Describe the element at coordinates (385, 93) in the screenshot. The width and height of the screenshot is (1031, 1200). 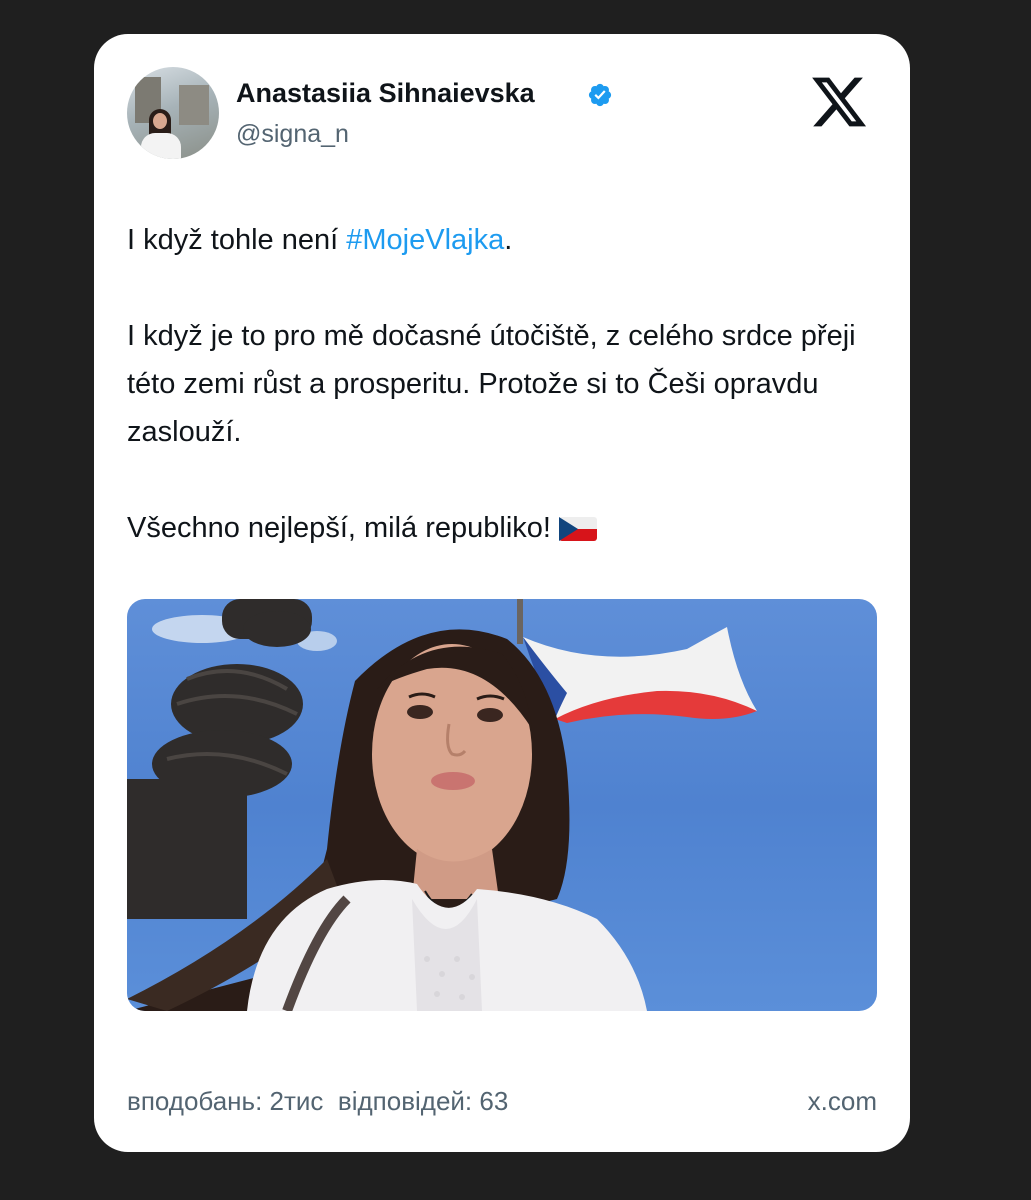
I see `author-name: Anastasiia Sihnaievska` at that location.